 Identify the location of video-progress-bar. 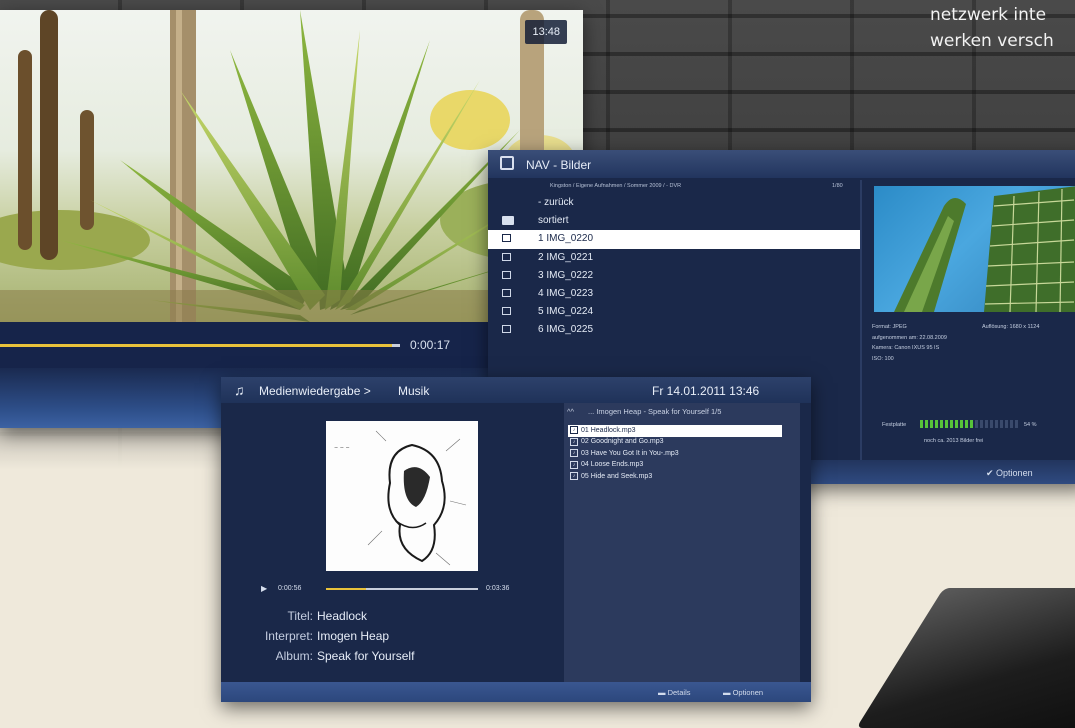
(200, 345).